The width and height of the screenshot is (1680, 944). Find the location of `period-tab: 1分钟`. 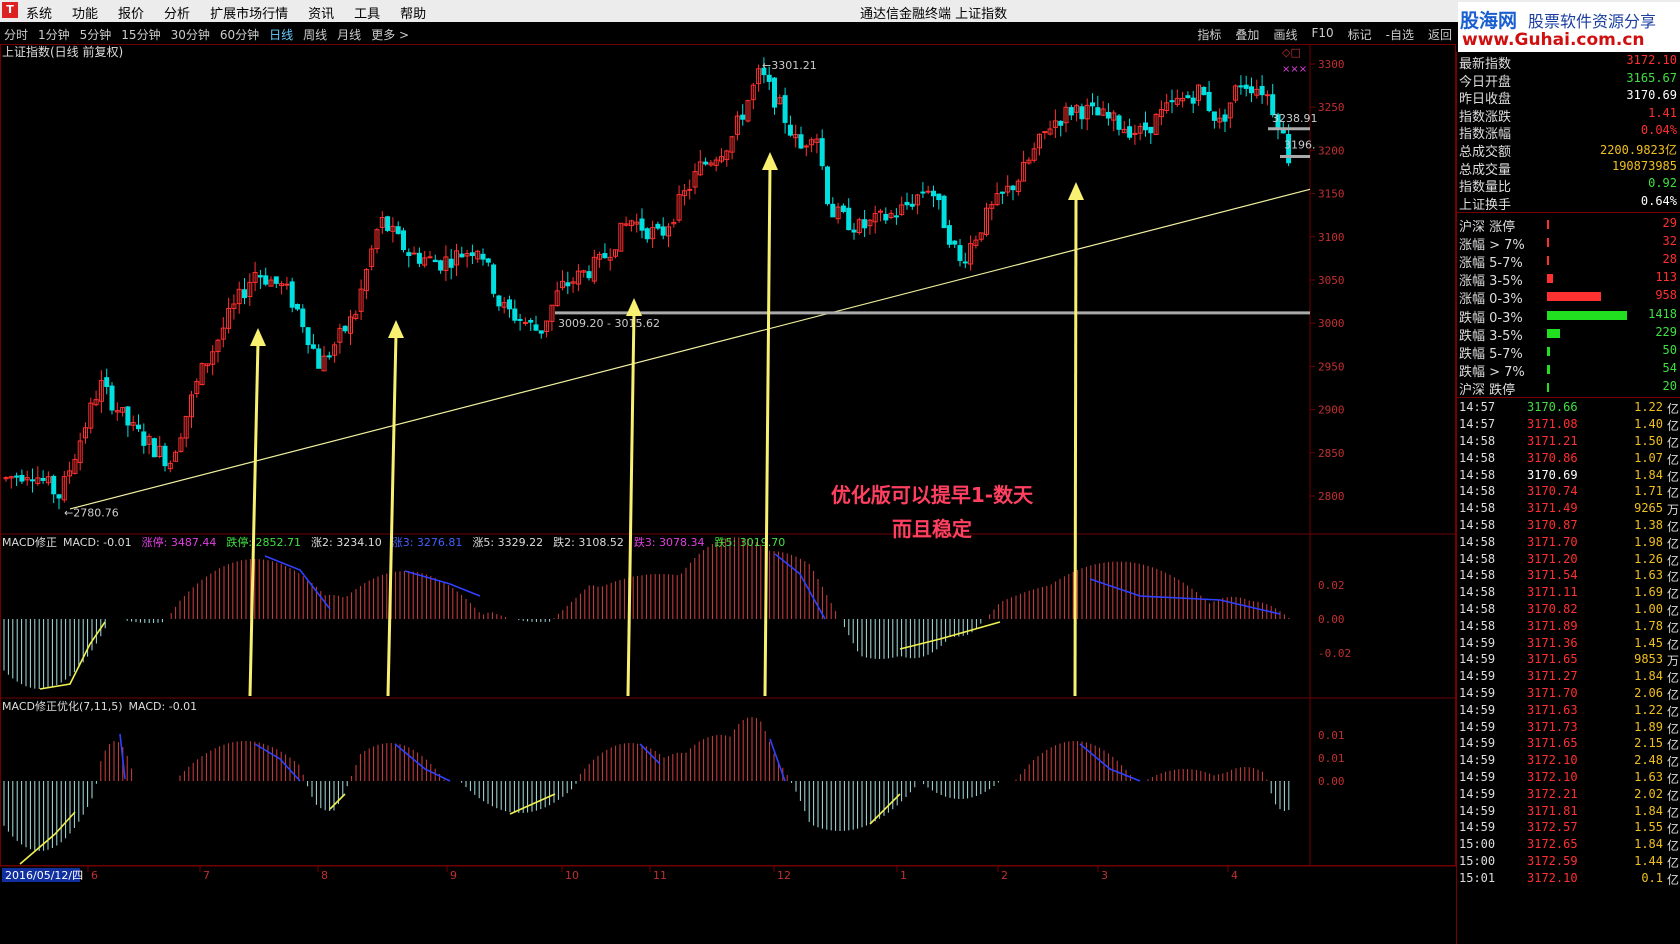

period-tab: 1分钟 is located at coordinates (54, 34).